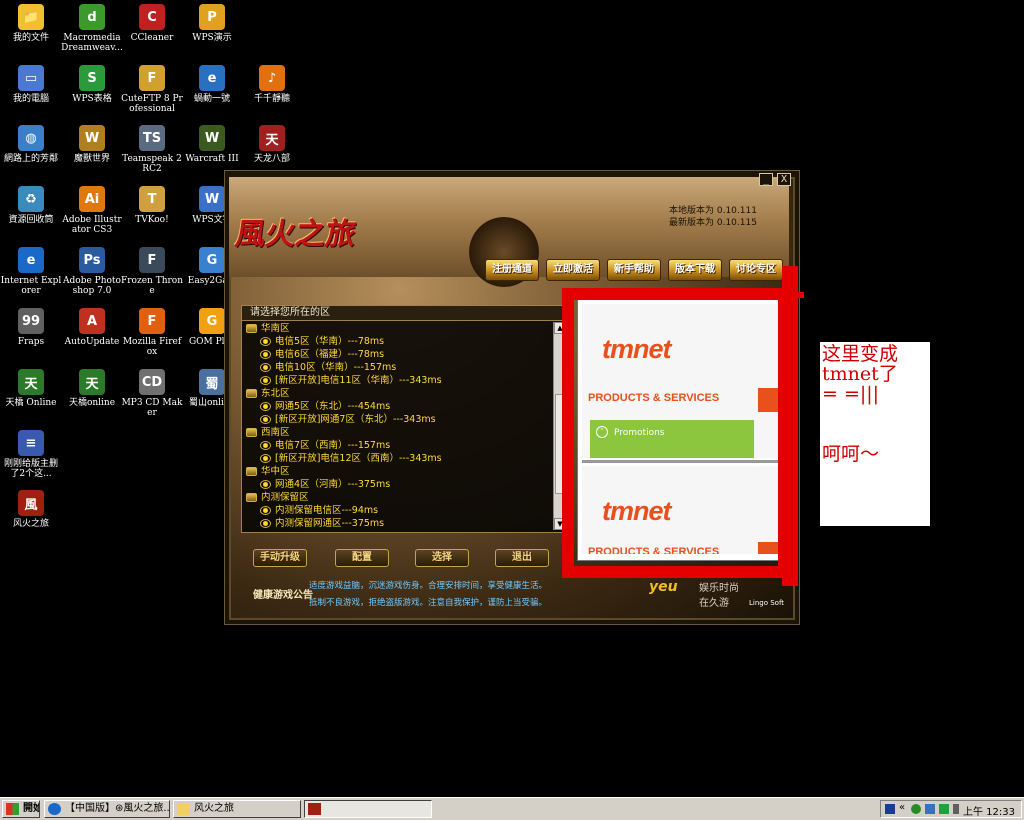 The image size is (1024, 820). What do you see at coordinates (784, 179) in the screenshot?
I see `close-button: X` at bounding box center [784, 179].